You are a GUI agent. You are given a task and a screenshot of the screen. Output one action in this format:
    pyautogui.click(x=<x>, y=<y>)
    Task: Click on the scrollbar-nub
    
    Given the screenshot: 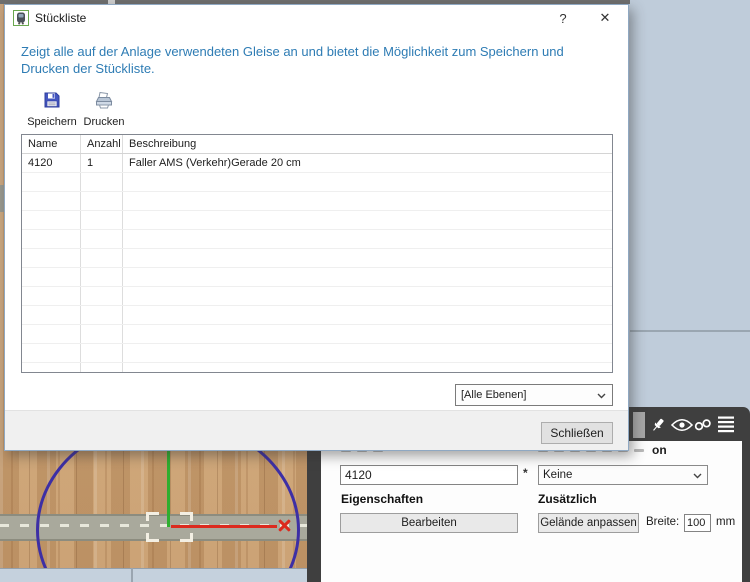 What is the action you would take?
    pyautogui.click(x=639, y=425)
    